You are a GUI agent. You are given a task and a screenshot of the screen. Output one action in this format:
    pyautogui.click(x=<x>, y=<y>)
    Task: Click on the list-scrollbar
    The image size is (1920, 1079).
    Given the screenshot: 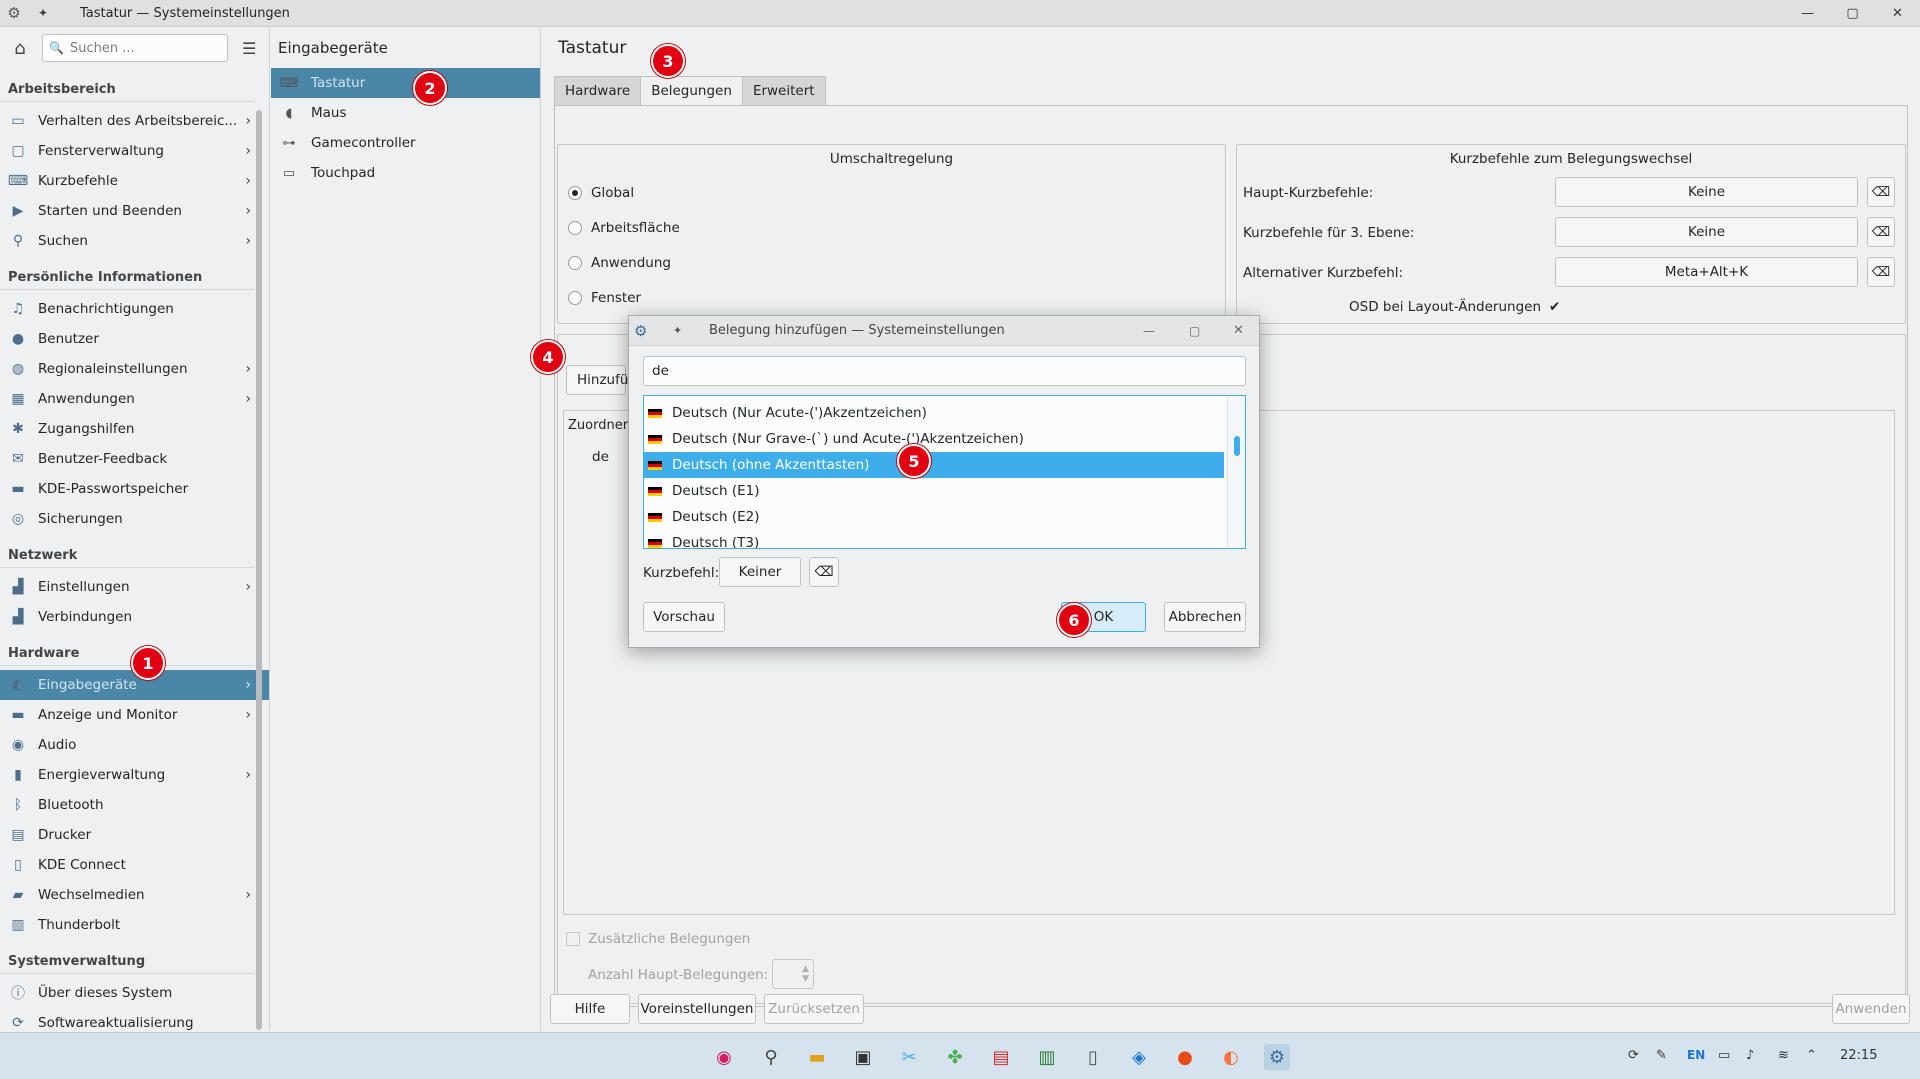 What is the action you would take?
    pyautogui.click(x=1236, y=472)
    